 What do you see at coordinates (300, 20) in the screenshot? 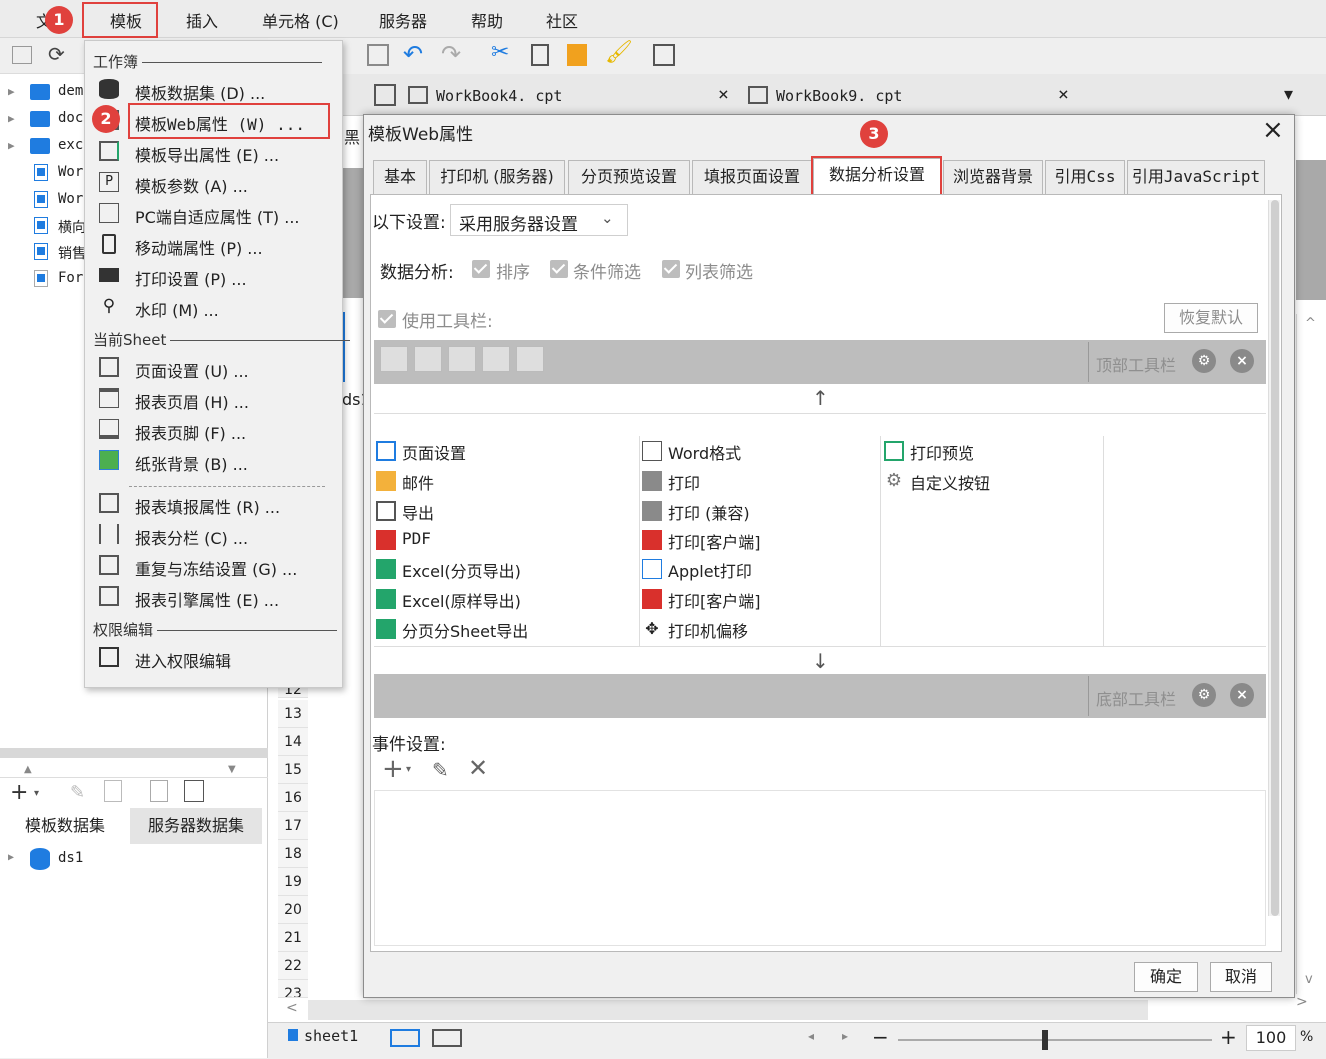
I see `menu-cell: 单元格 (C)` at bounding box center [300, 20].